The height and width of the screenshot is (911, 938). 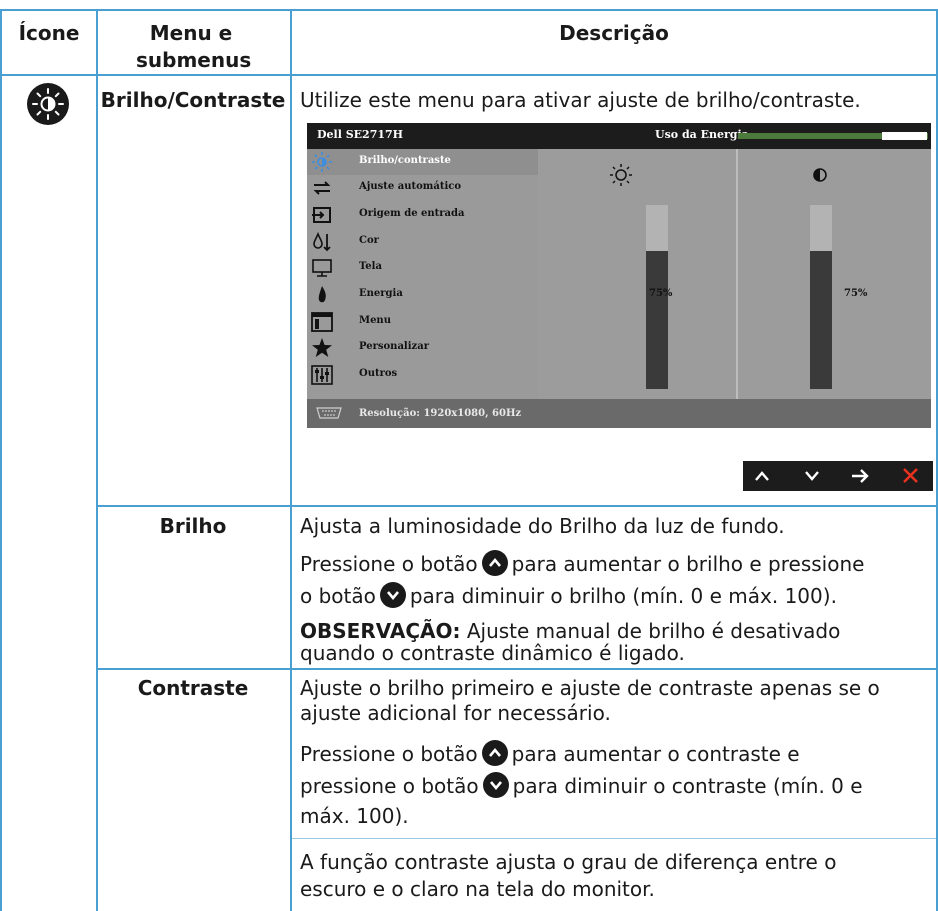 What do you see at coordinates (394, 346) in the screenshot?
I see `osd-item-label: Personalizar` at bounding box center [394, 346].